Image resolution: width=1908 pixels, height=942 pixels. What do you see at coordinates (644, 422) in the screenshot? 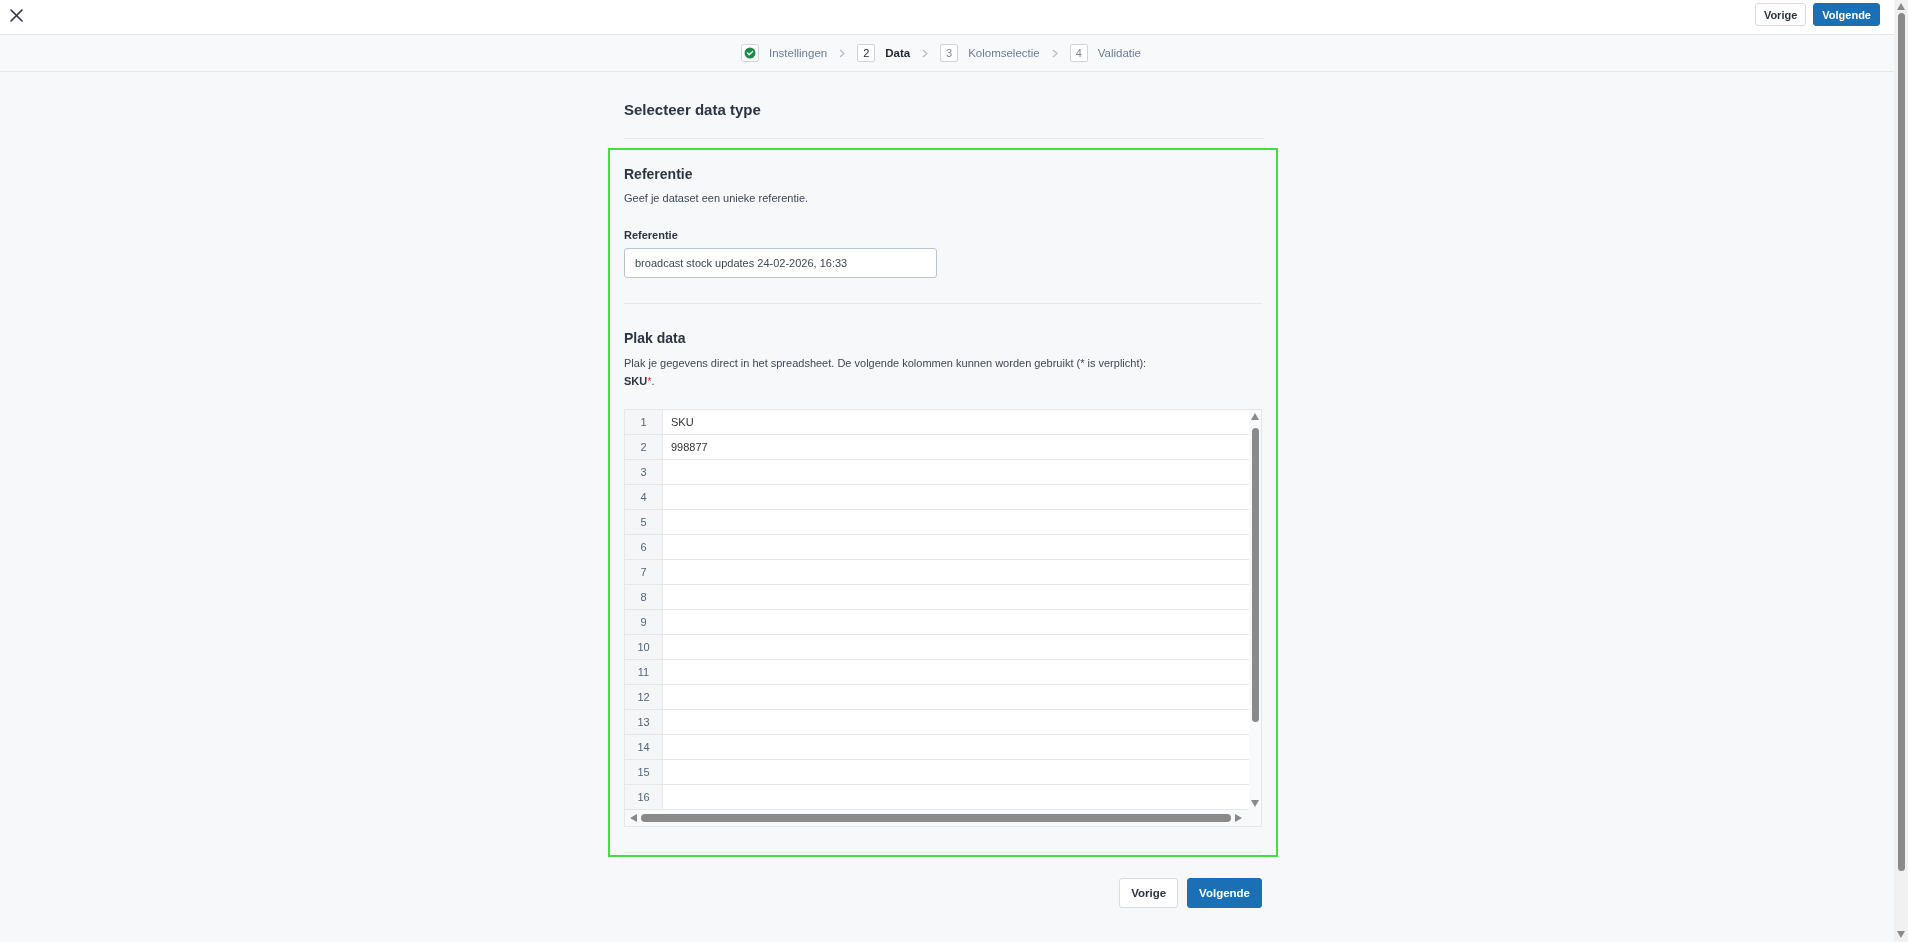
I see `row-number: 1` at bounding box center [644, 422].